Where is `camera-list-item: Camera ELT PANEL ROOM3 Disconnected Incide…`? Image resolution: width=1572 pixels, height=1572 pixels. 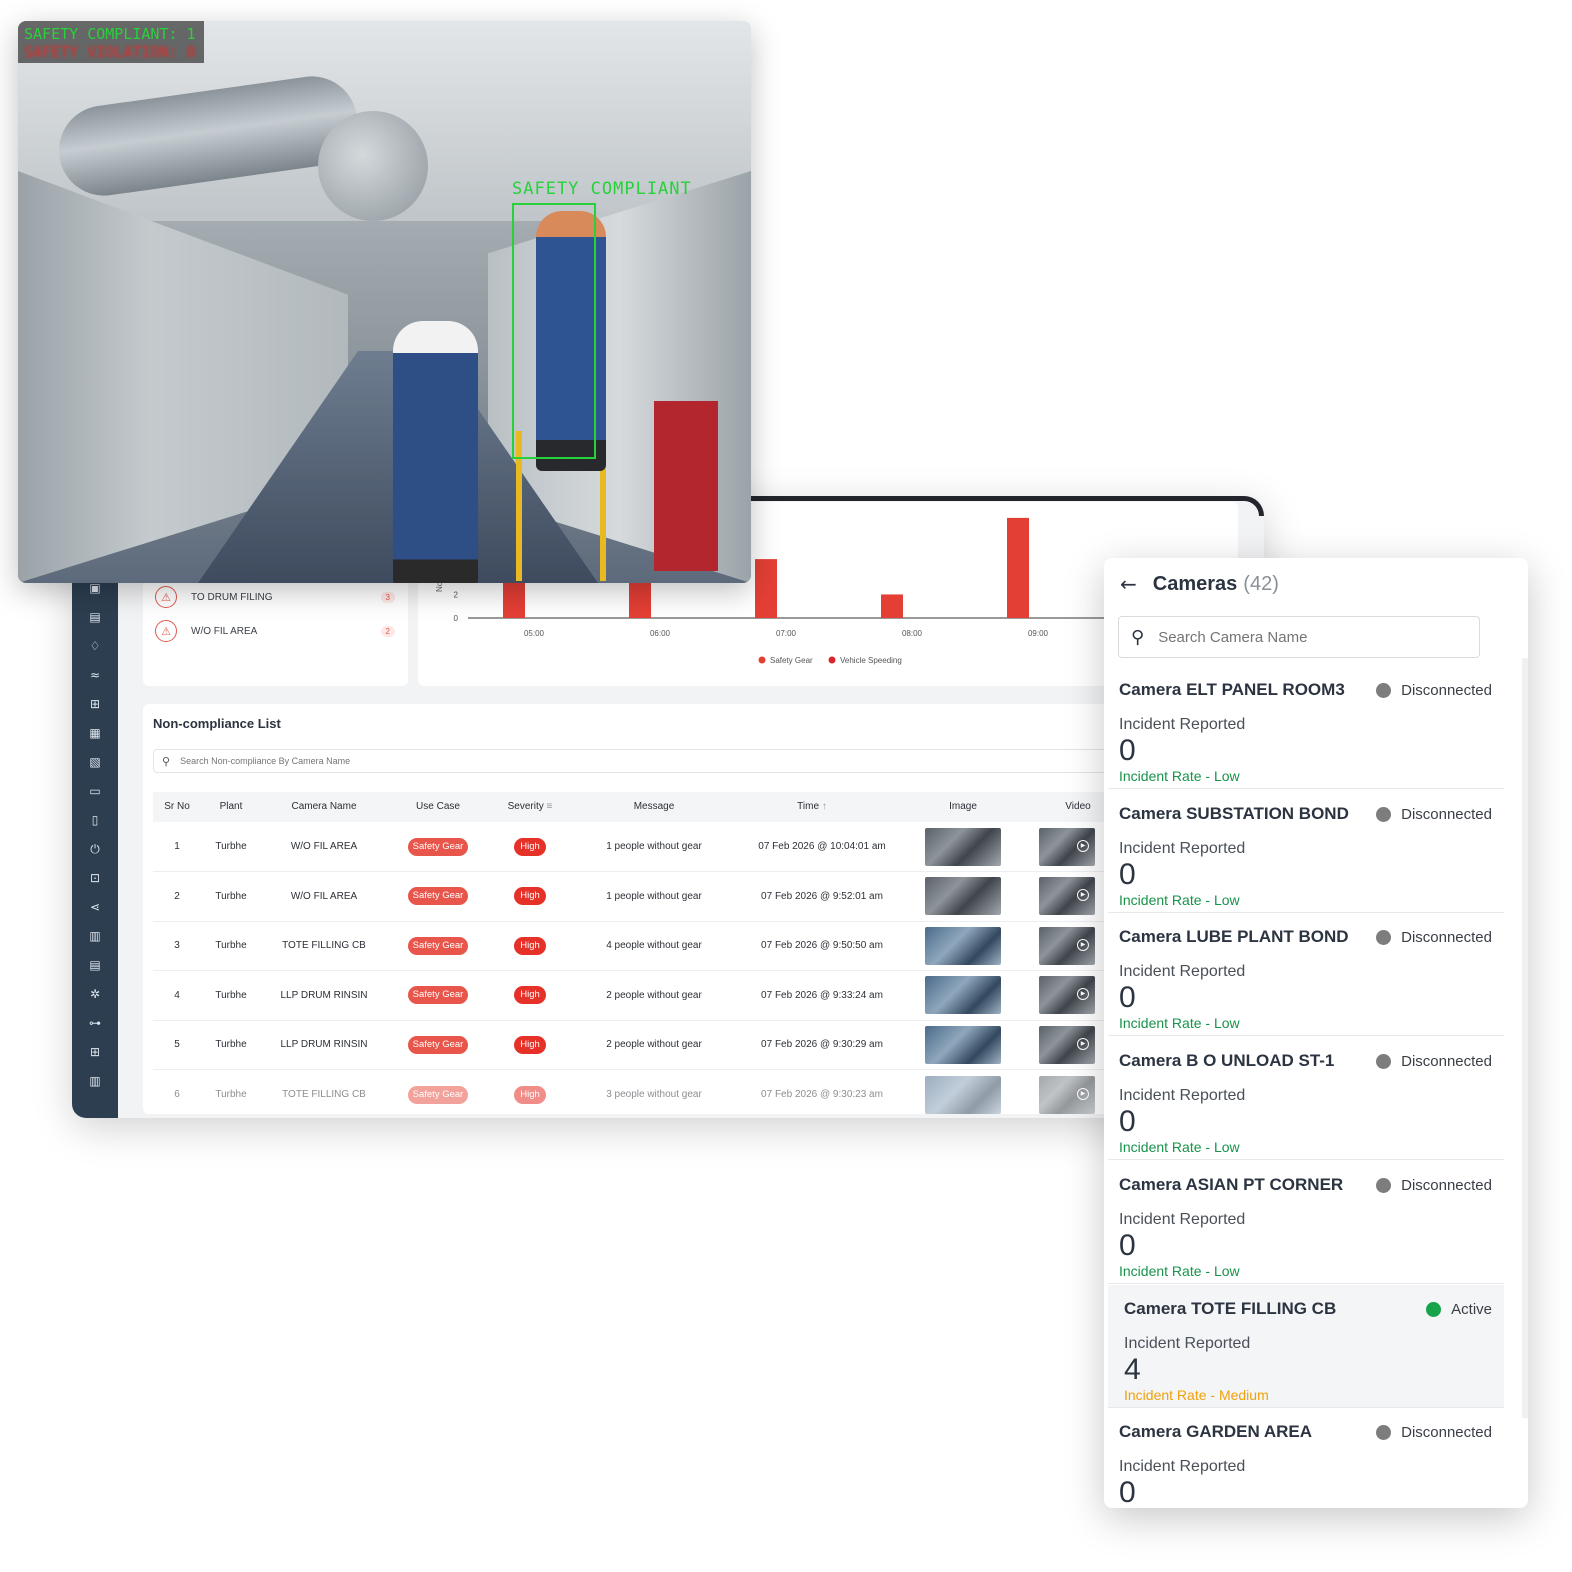 camera-list-item: Camera ELT PANEL ROOM3 Disconnected Incide… is located at coordinates (1306, 727).